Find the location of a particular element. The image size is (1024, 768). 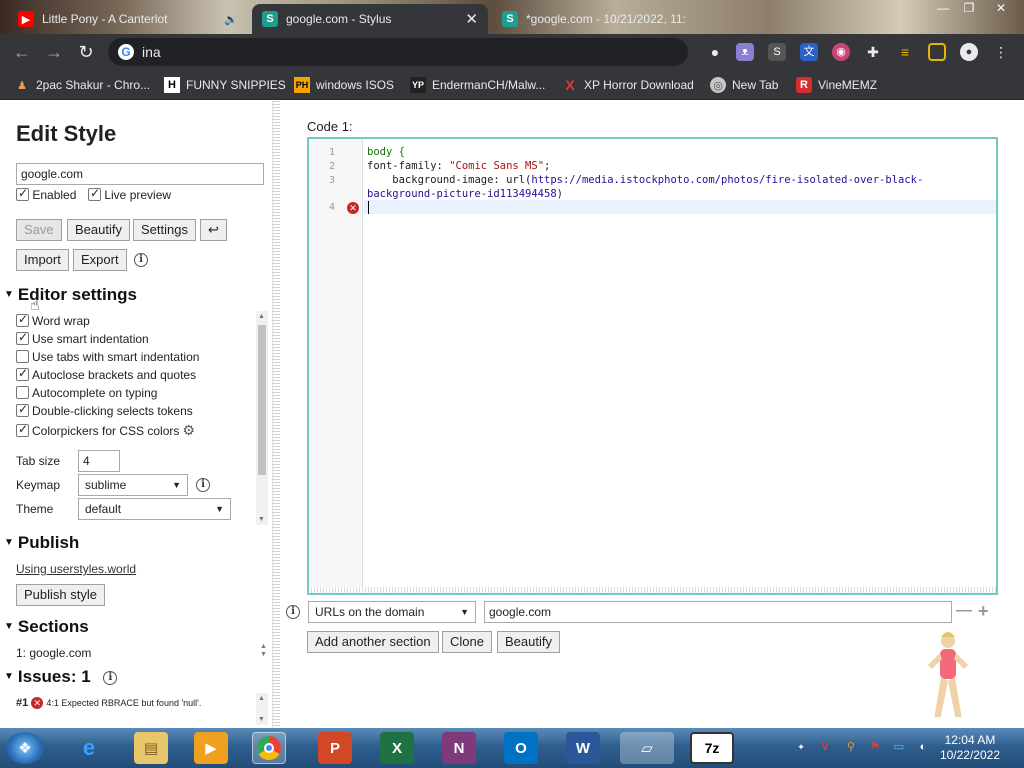

tray-network-icon: ✦ is located at coordinates (801, 747).